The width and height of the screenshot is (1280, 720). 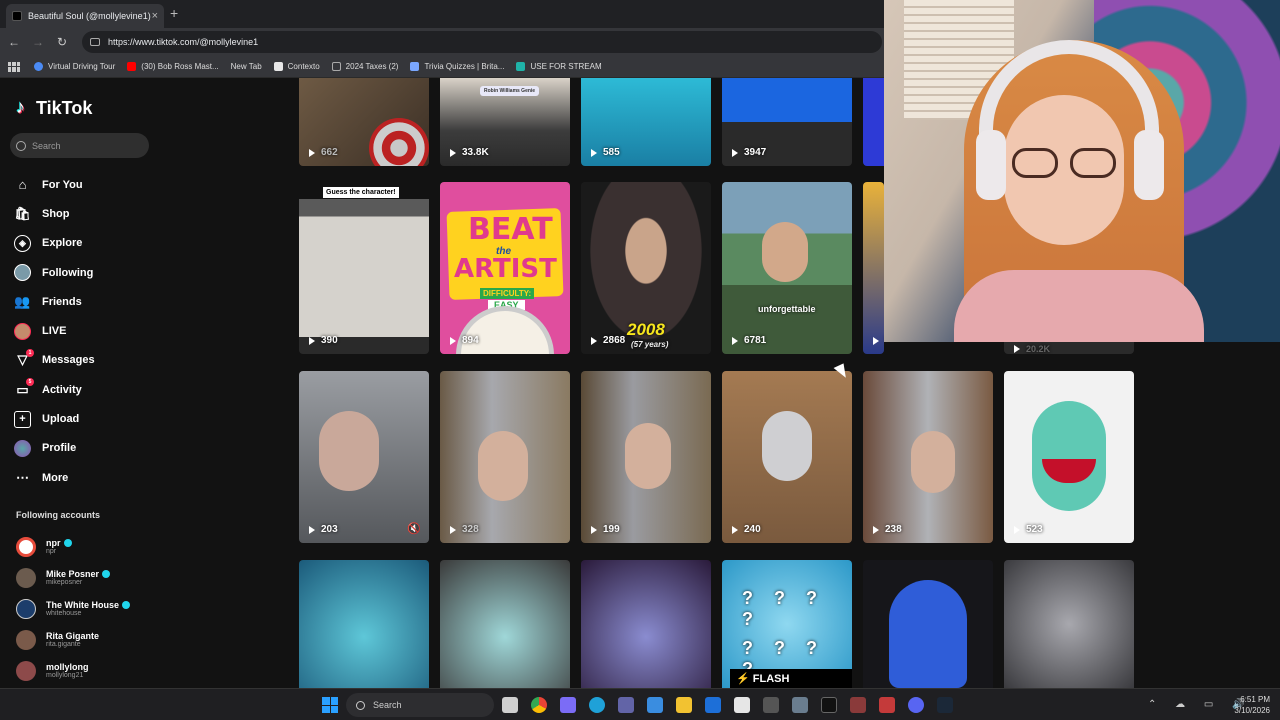 I want to click on bookmark-new-tab: New Tab, so click(x=246, y=66).